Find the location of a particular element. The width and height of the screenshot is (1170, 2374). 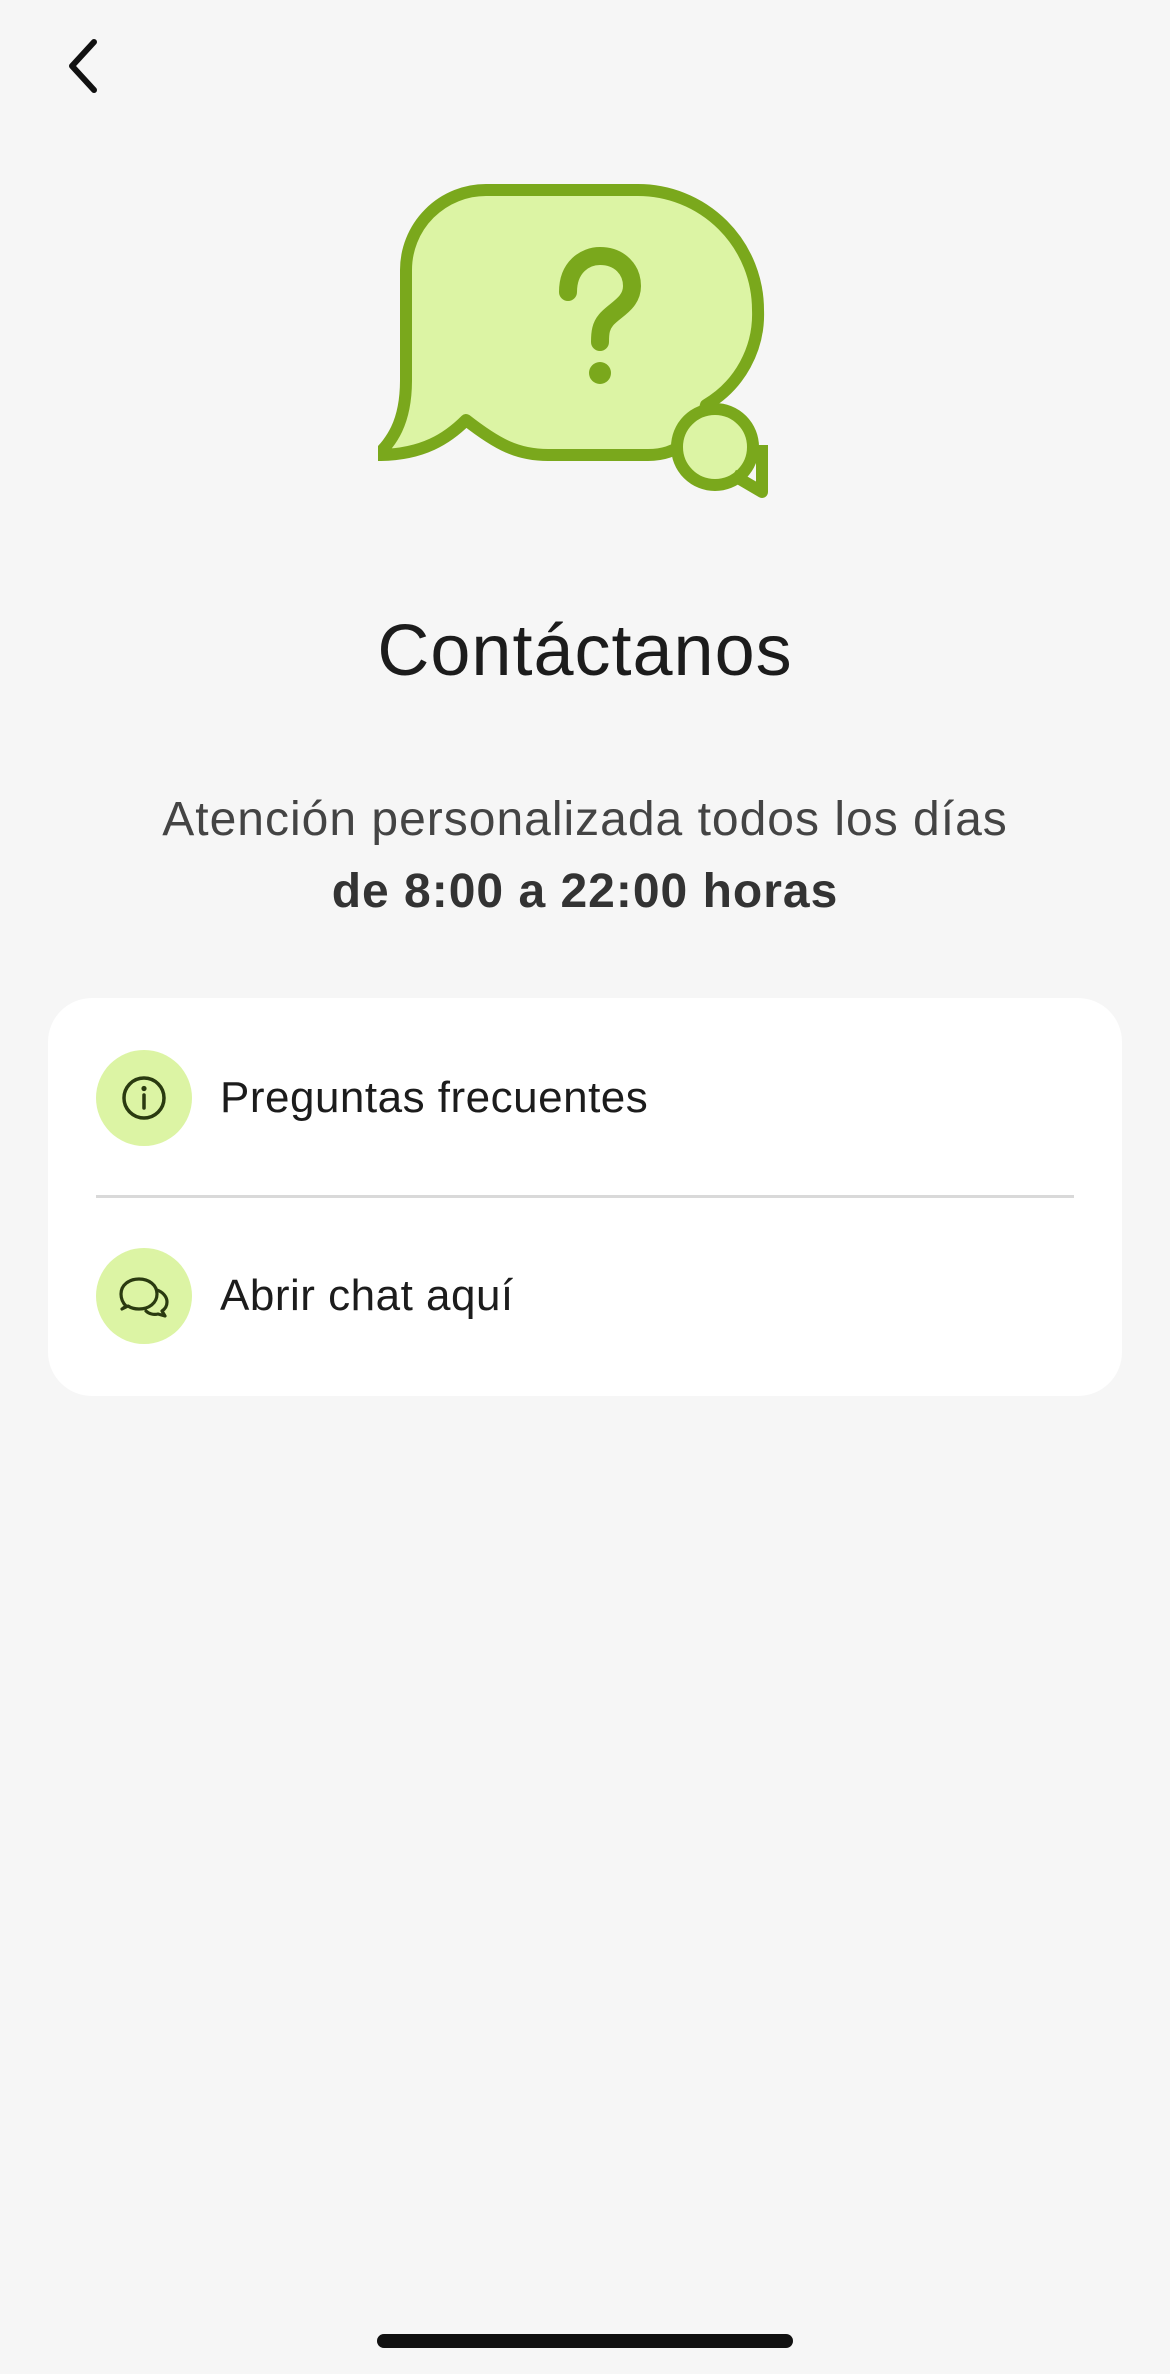

faq-icon-container is located at coordinates (144, 1098).